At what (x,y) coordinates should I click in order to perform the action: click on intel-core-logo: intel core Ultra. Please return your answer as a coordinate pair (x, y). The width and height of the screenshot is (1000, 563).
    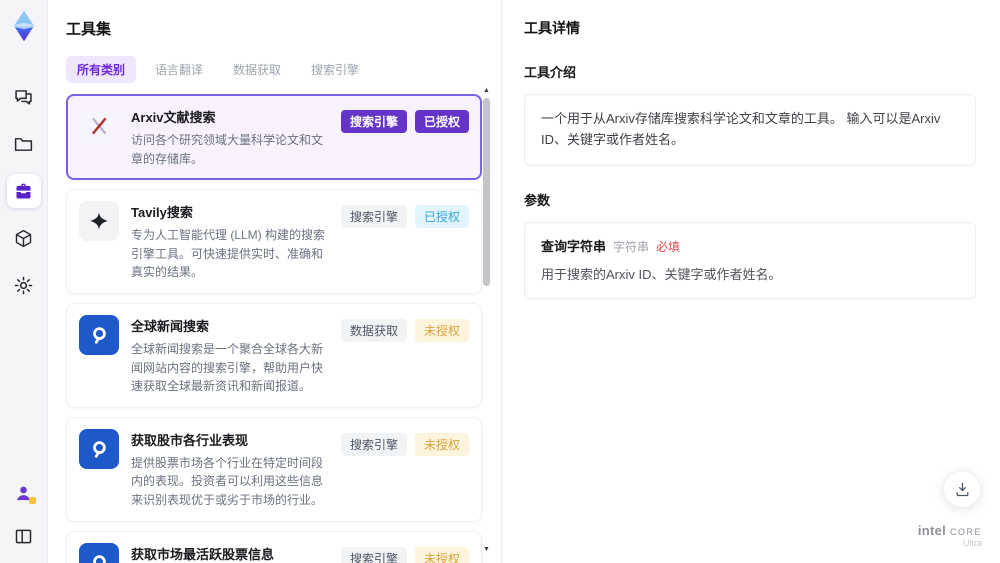
    Looking at the image, I should click on (949, 535).